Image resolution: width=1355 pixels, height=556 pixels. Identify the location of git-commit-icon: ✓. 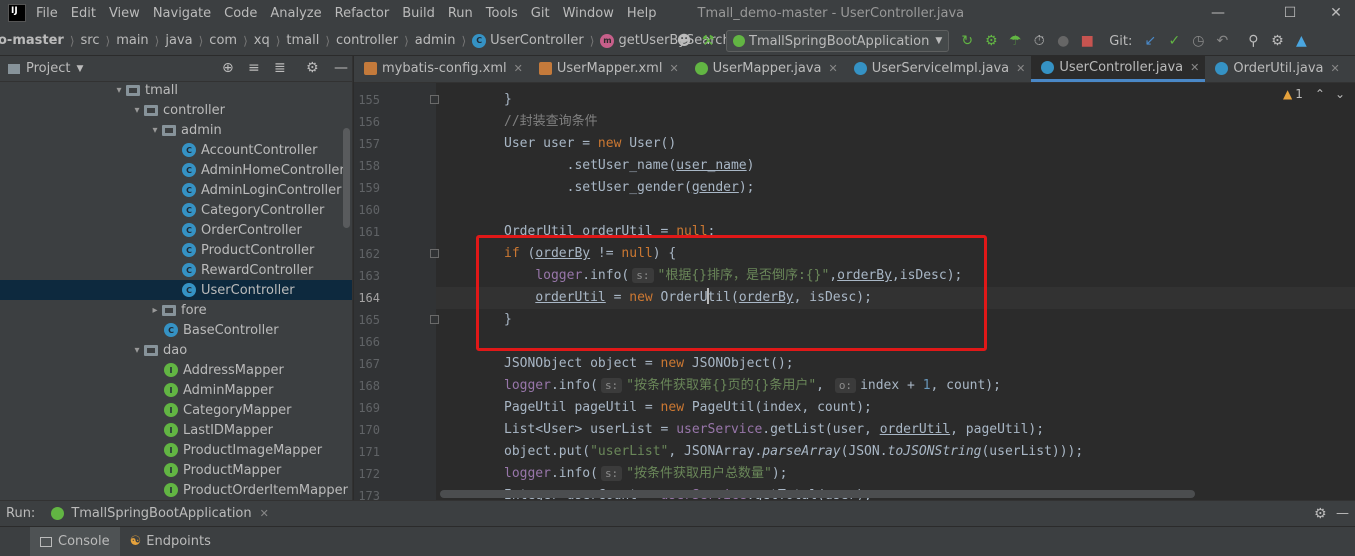
(1174, 41).